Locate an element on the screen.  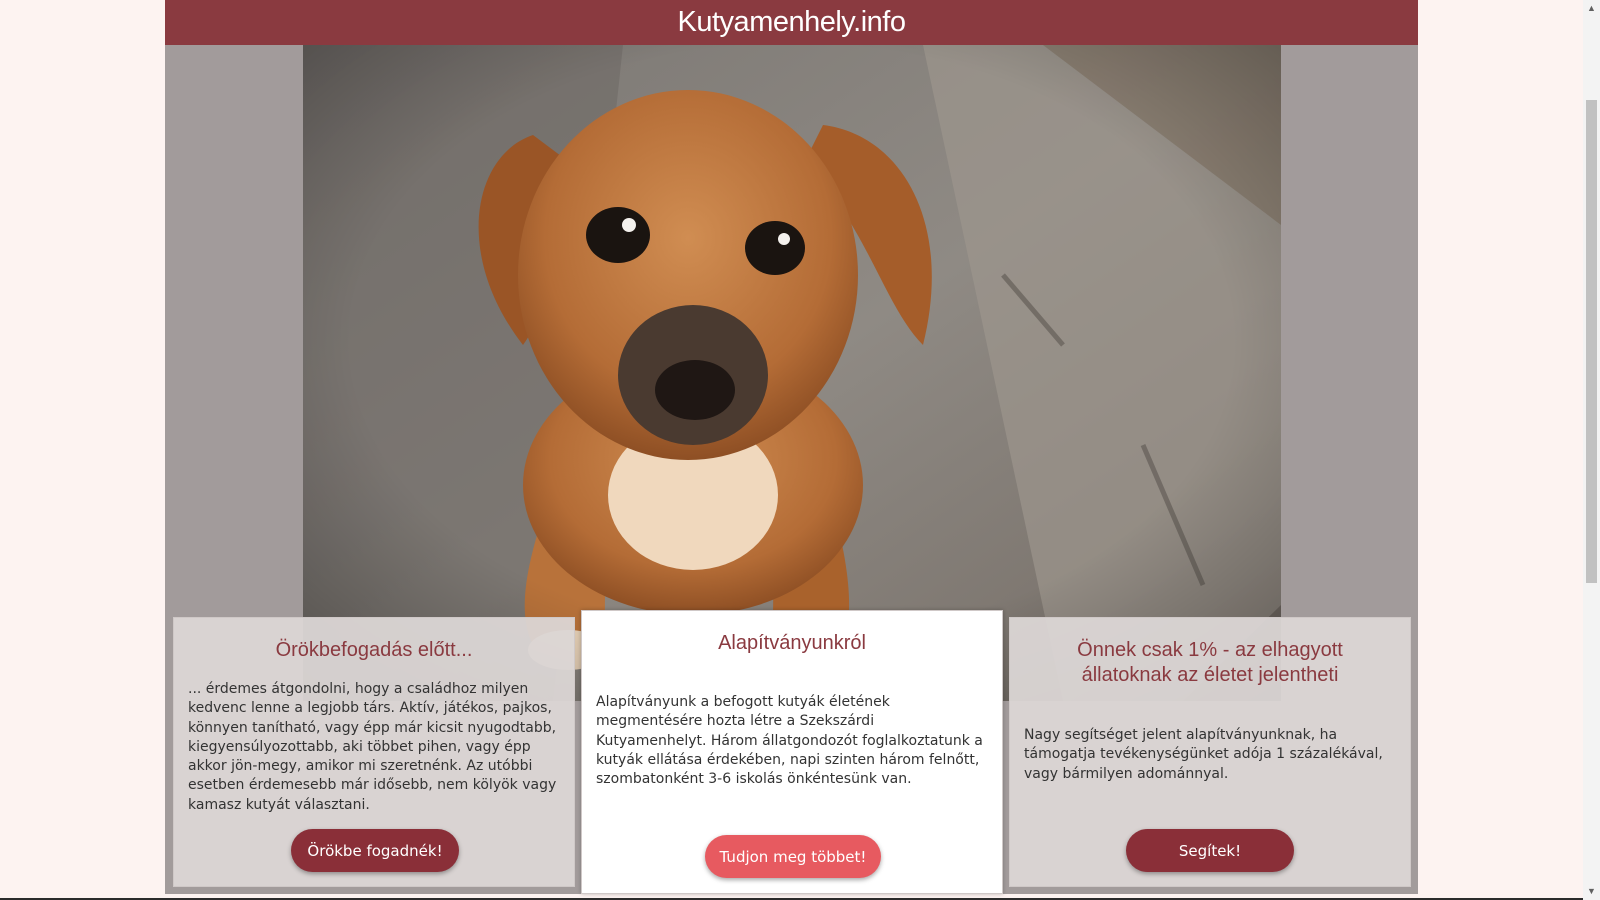
scroll-up-arrow-icon: ▲ is located at coordinates (1591, 8).